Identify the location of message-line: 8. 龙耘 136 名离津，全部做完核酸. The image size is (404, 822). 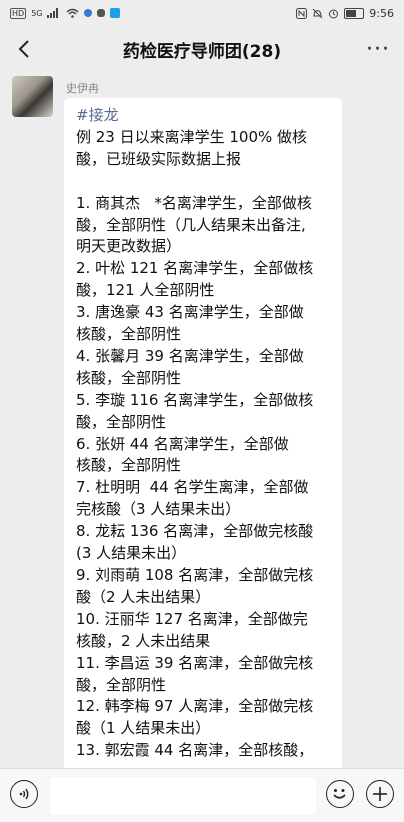
(195, 531).